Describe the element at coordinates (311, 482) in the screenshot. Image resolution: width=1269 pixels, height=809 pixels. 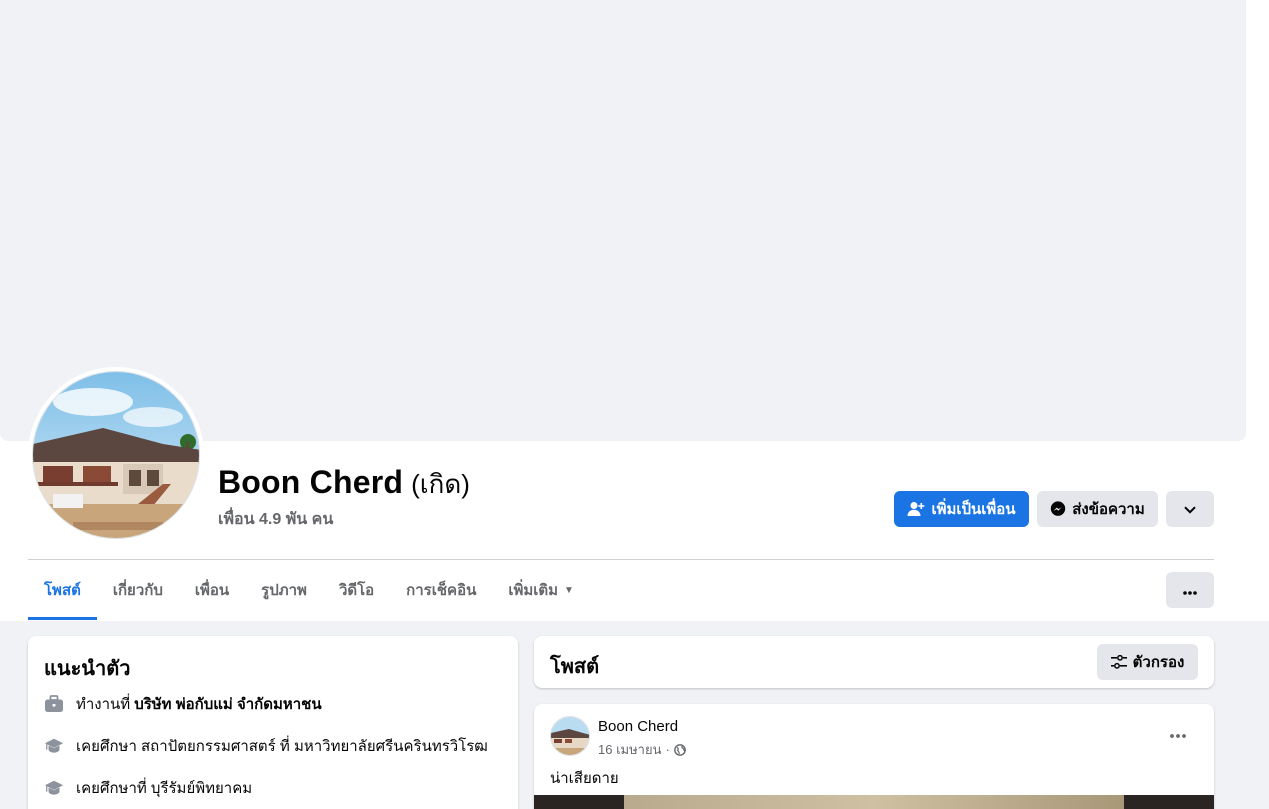
I see `profile-name: Boon Cherd` at that location.